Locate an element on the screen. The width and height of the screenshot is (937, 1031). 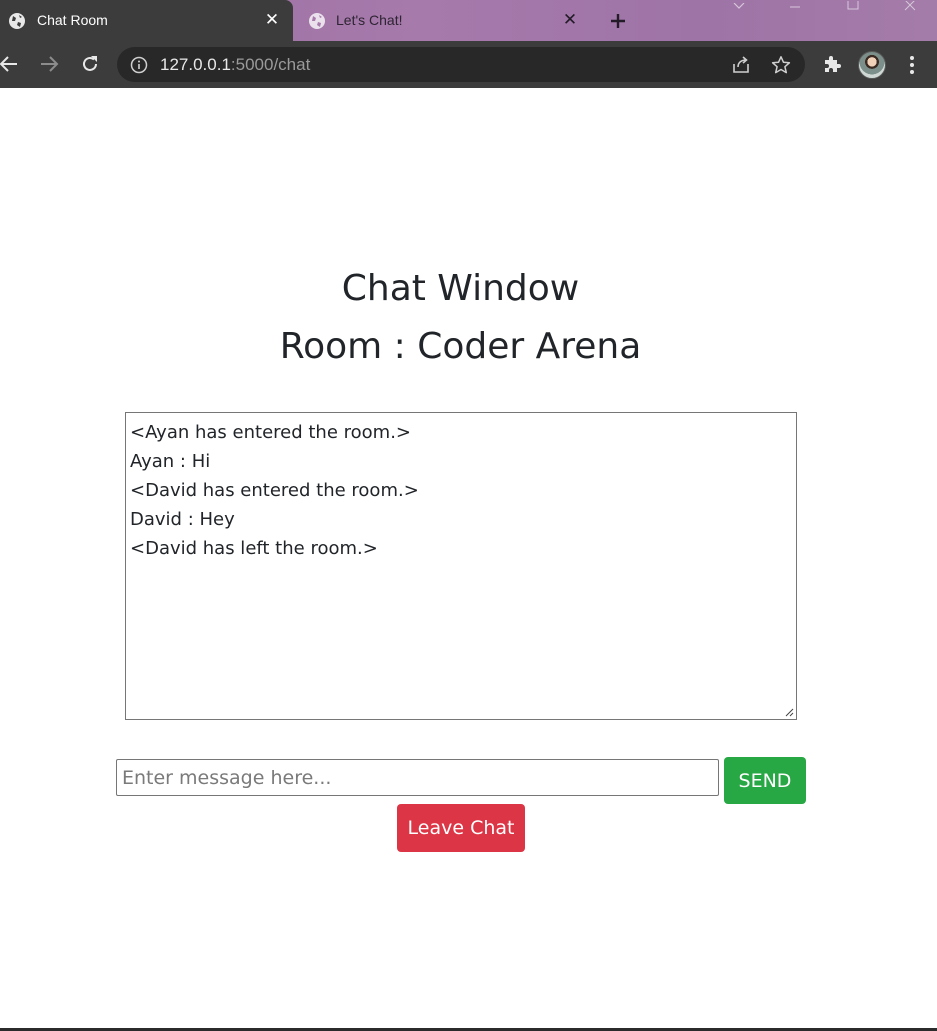
resize-grip-icon is located at coordinates (789, 712).